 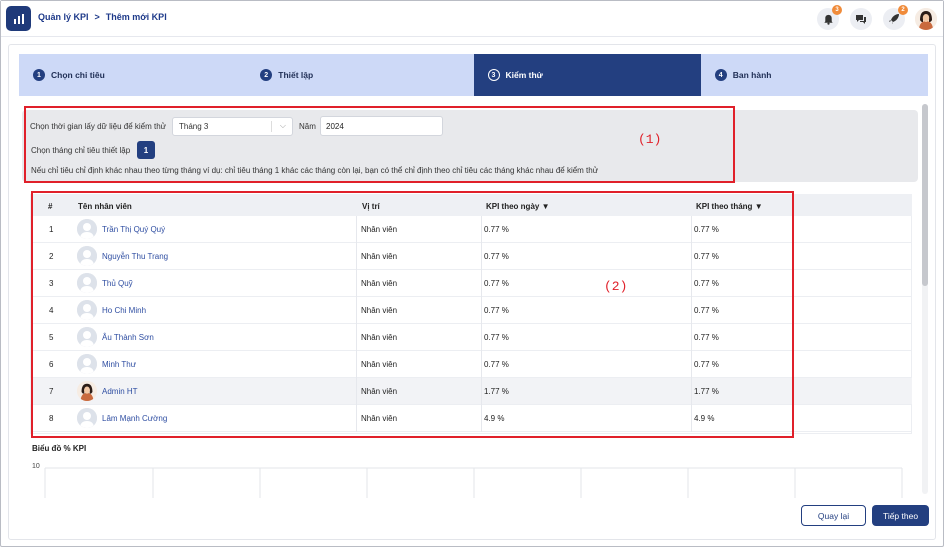 I want to click on bell-icon, so click(x=828, y=19).